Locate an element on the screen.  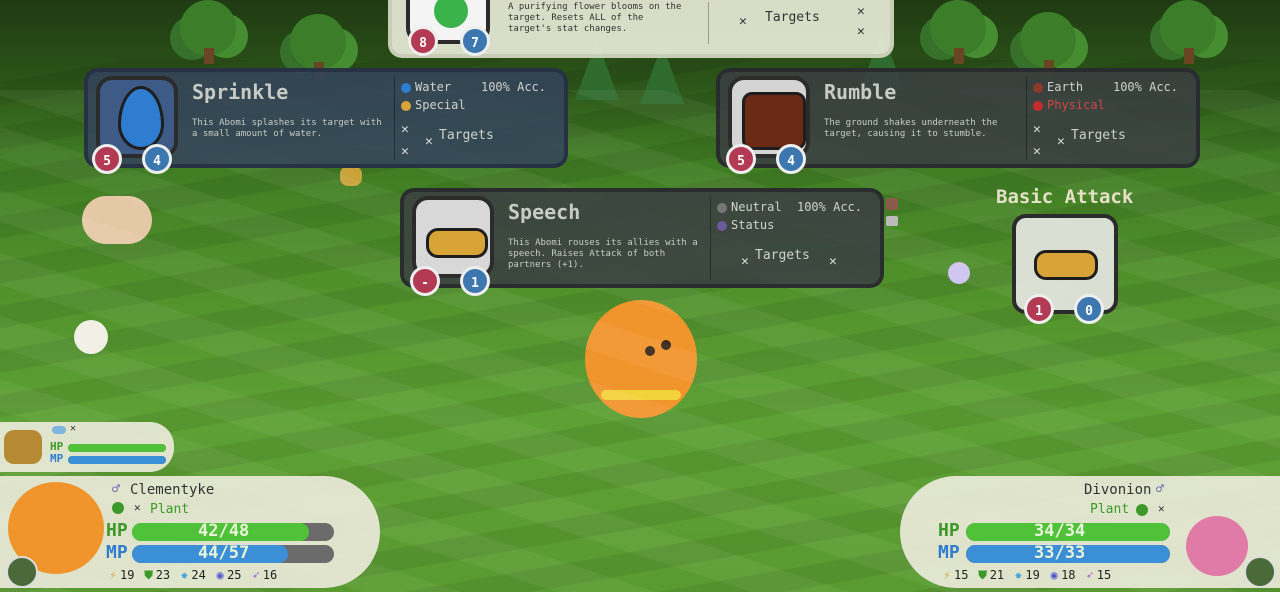
special-defense-stat: 25 is located at coordinates (234, 575).